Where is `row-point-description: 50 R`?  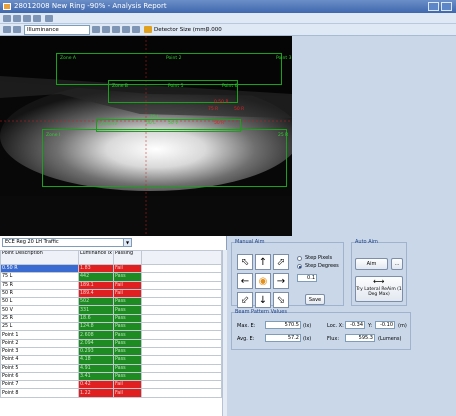 row-point-description: 50 R is located at coordinates (39, 293).